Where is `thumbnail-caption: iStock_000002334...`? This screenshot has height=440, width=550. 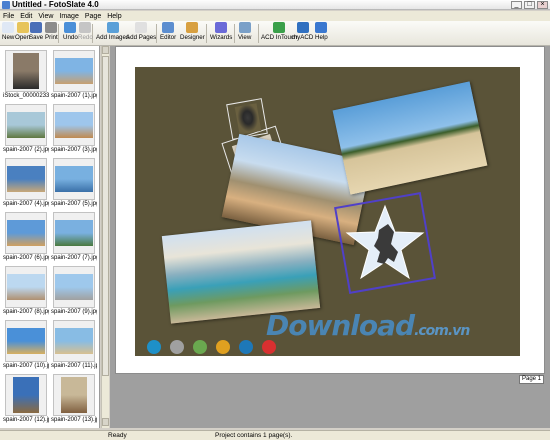 thumbnail-caption: iStock_000002334... is located at coordinates (26, 96).